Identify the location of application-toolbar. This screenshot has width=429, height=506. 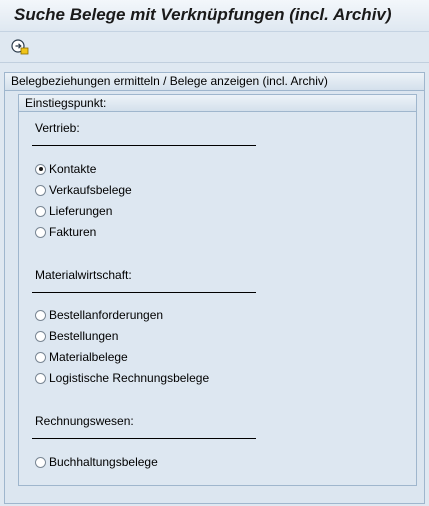
(214, 47).